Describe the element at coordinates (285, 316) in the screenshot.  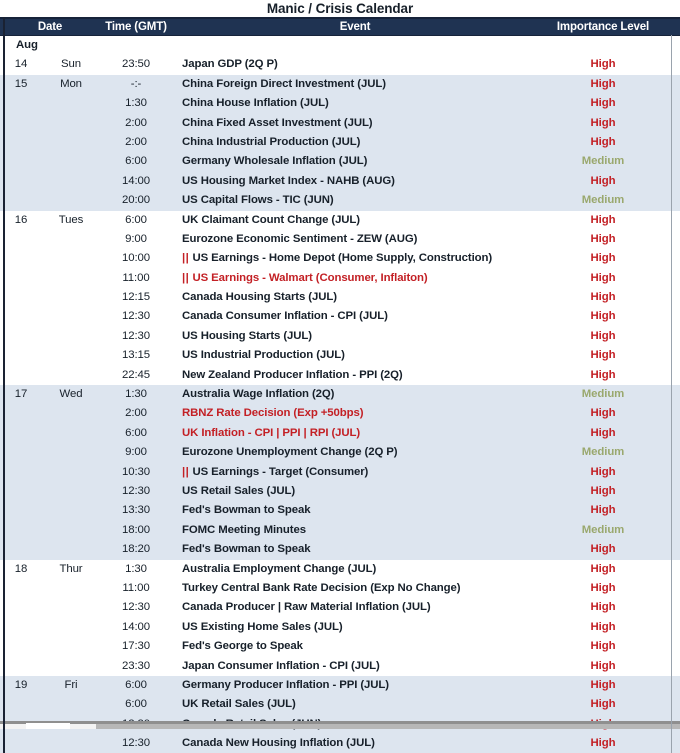
I see `cell-event-label: Canada Consumer Inflation - CPI (JUL)` at that location.